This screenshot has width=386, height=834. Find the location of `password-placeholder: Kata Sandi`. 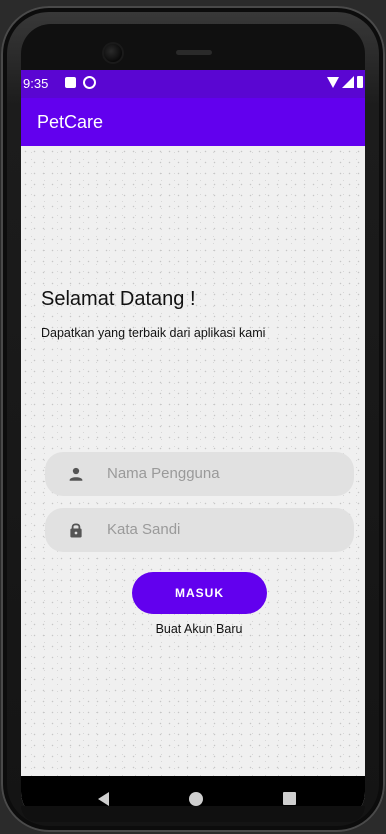

password-placeholder: Kata Sandi is located at coordinates (144, 529).